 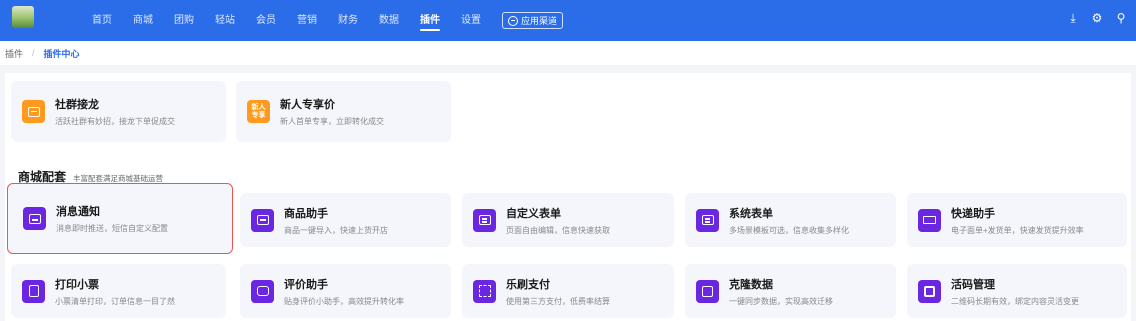 I want to click on plugin-desc: 多场景模板可选，信息收集多样化, so click(x=789, y=230).